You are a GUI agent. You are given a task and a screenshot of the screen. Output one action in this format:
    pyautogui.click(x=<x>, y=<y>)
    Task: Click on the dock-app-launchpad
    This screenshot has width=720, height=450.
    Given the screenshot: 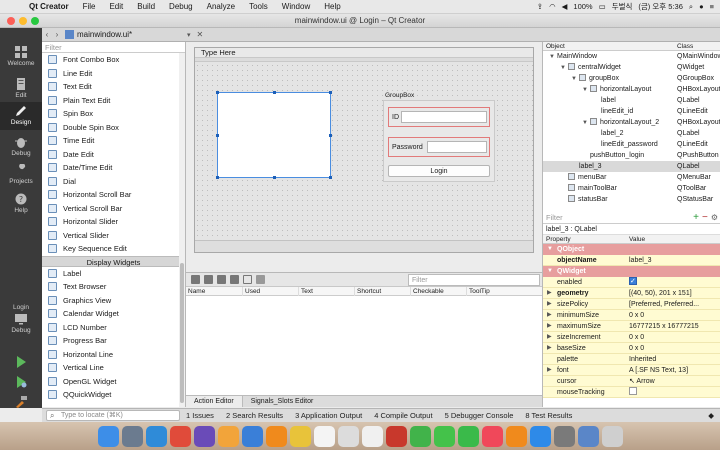 What is the action you would take?
    pyautogui.click(x=132, y=436)
    